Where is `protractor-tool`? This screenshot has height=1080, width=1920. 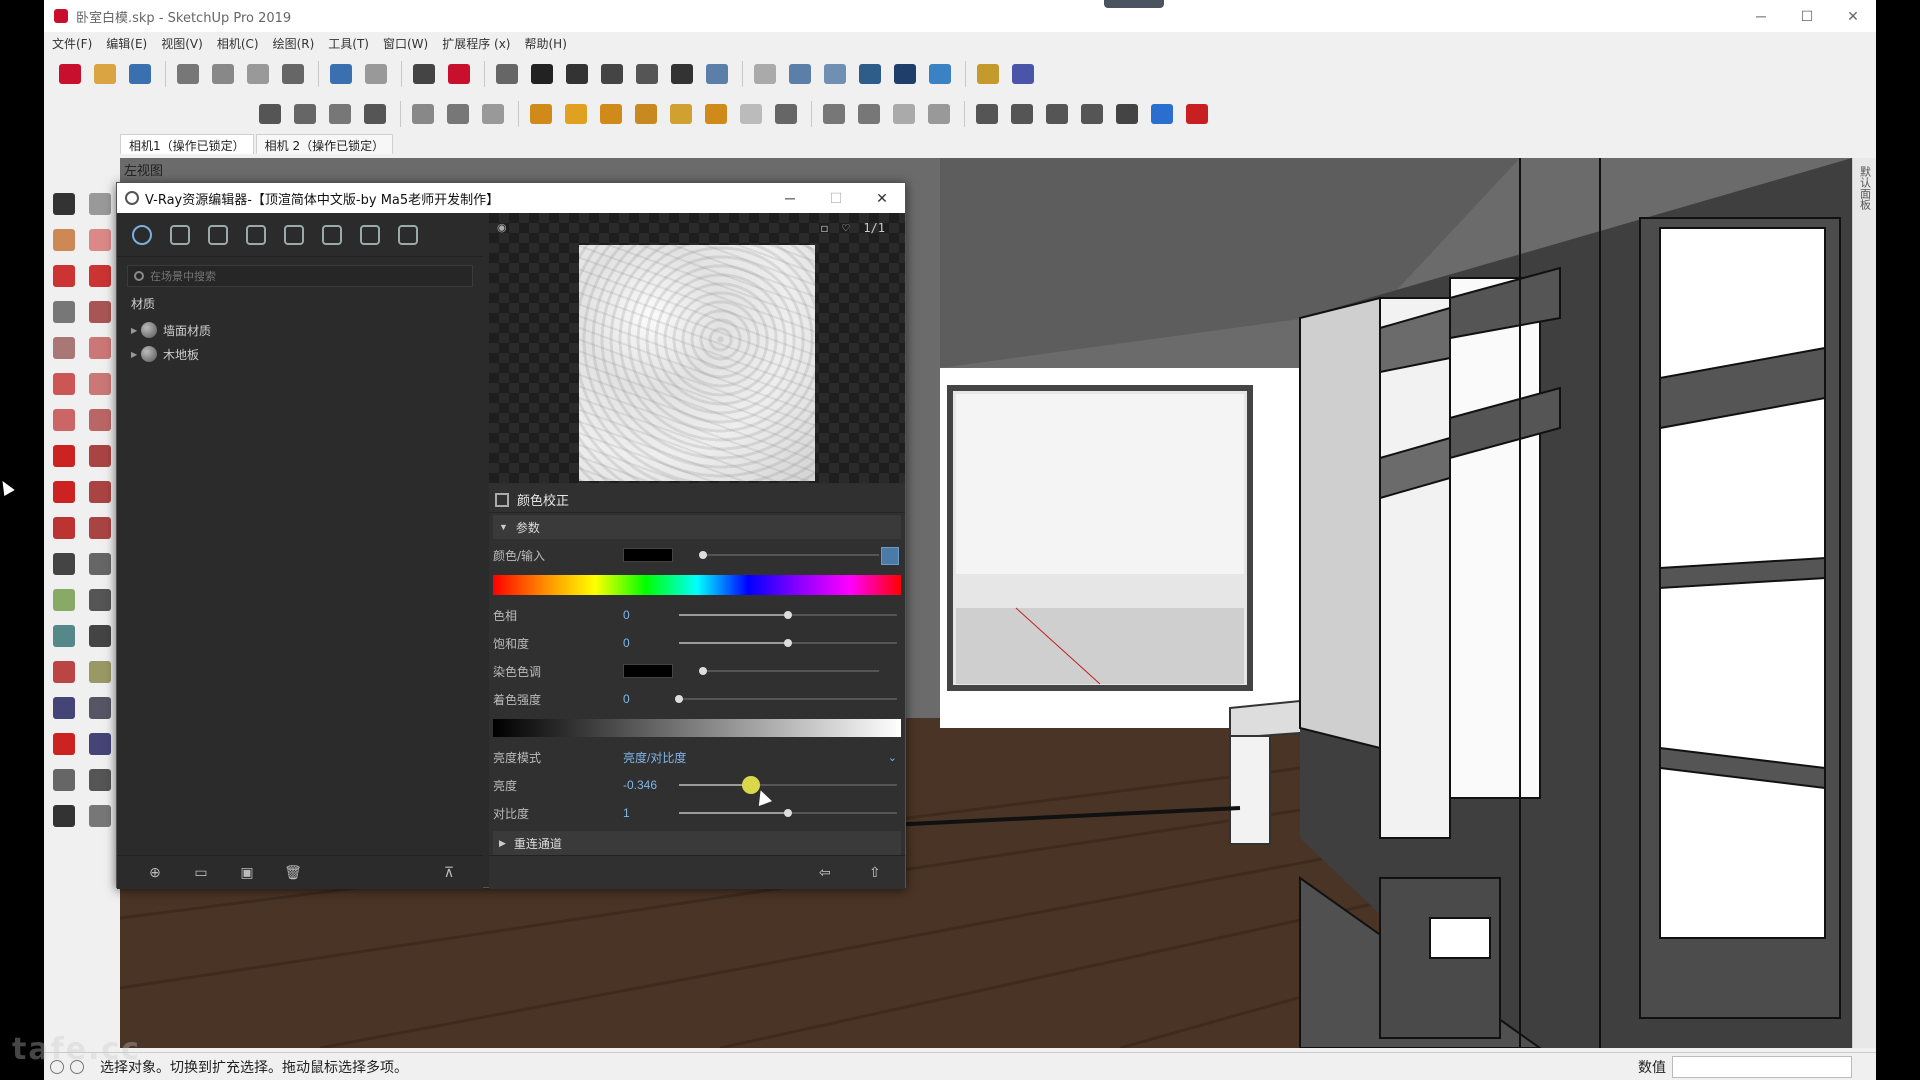
protractor-tool is located at coordinates (64, 600).